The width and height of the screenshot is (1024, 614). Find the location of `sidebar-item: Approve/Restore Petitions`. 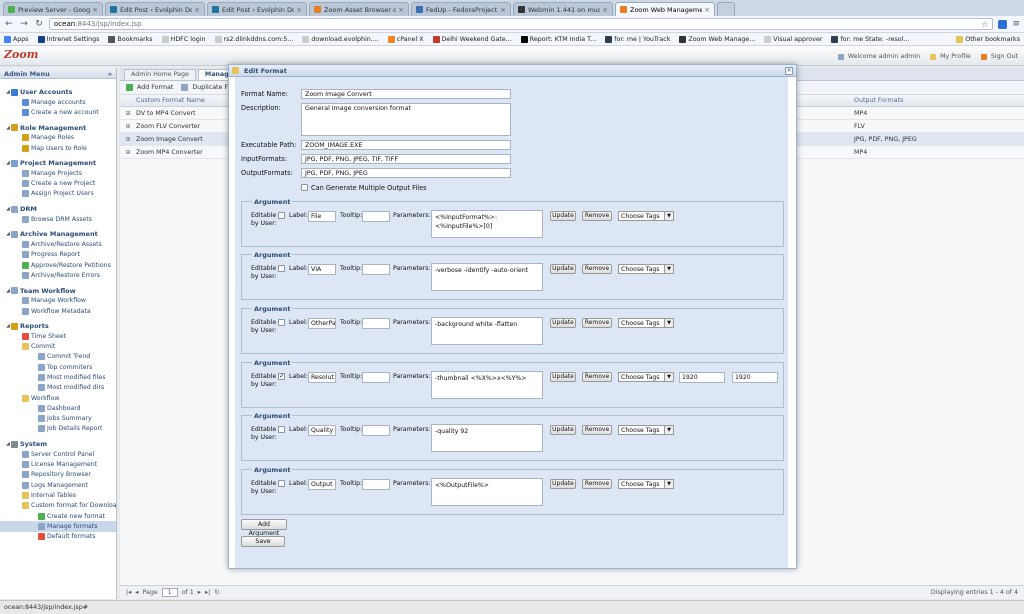

sidebar-item: Approve/Restore Petitions is located at coordinates (58, 265).